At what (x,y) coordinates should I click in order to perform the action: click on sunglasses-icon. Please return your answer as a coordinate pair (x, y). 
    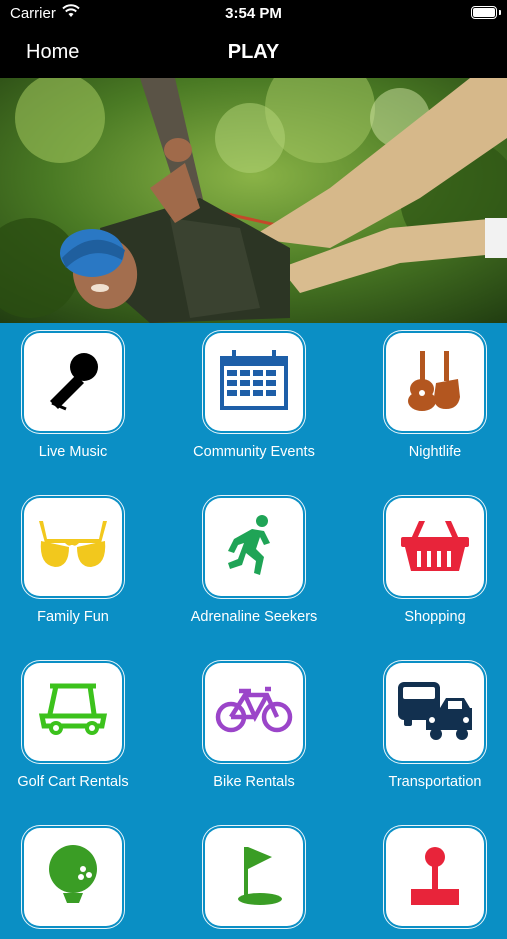
    Looking at the image, I should click on (73, 547).